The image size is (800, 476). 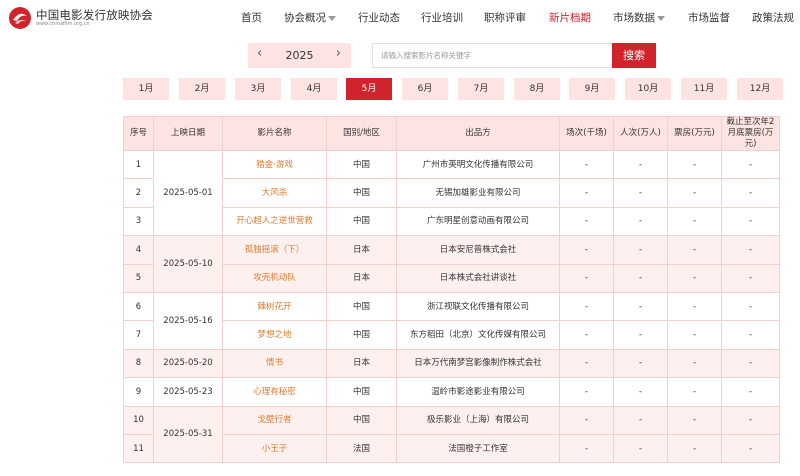 I want to click on column-header: 序号, so click(x=138, y=133).